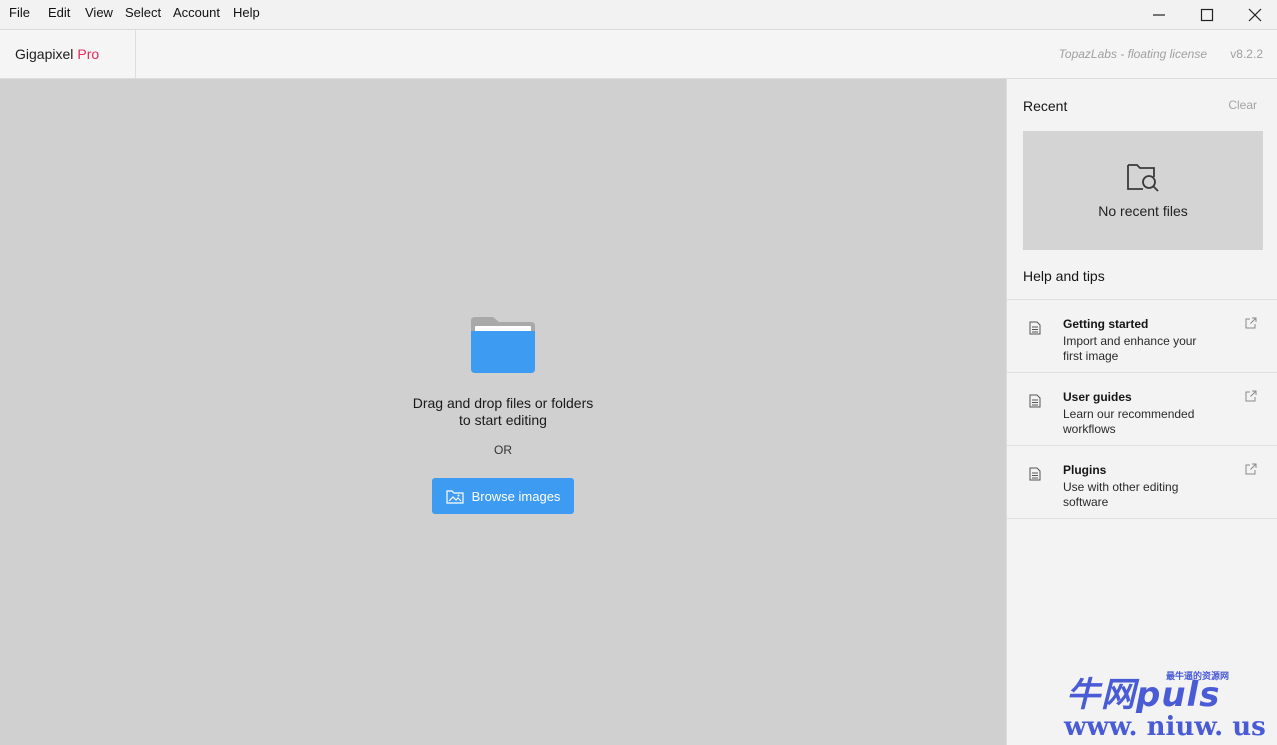 This screenshot has width=1277, height=745. Describe the element at coordinates (503, 420) in the screenshot. I see `drop-line-2: to start editing` at that location.